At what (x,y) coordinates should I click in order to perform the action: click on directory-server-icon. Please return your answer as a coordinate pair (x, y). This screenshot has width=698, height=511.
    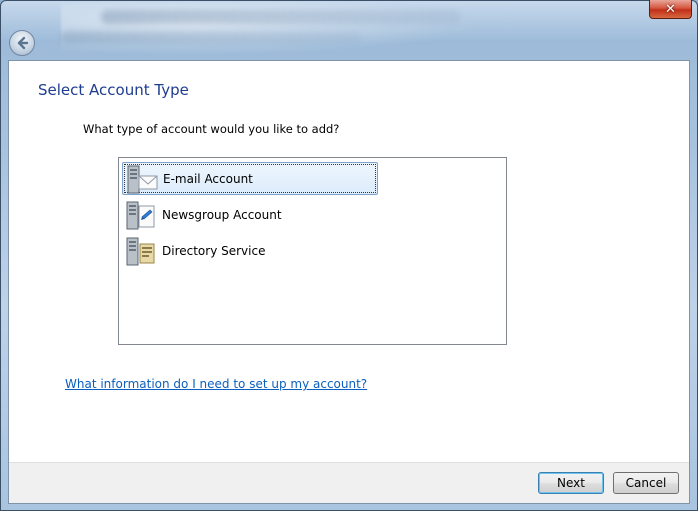
    Looking at the image, I should click on (141, 251).